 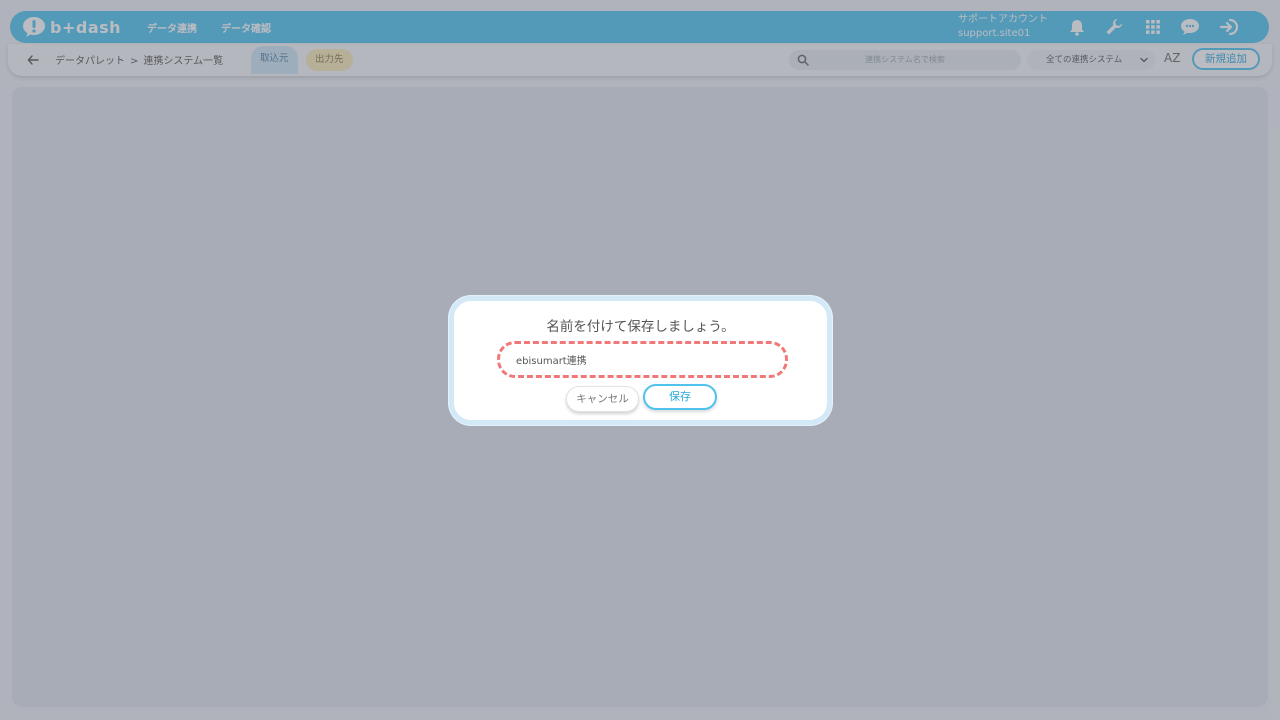 What do you see at coordinates (602, 399) in the screenshot?
I see `cancel-button: キャンセル` at bounding box center [602, 399].